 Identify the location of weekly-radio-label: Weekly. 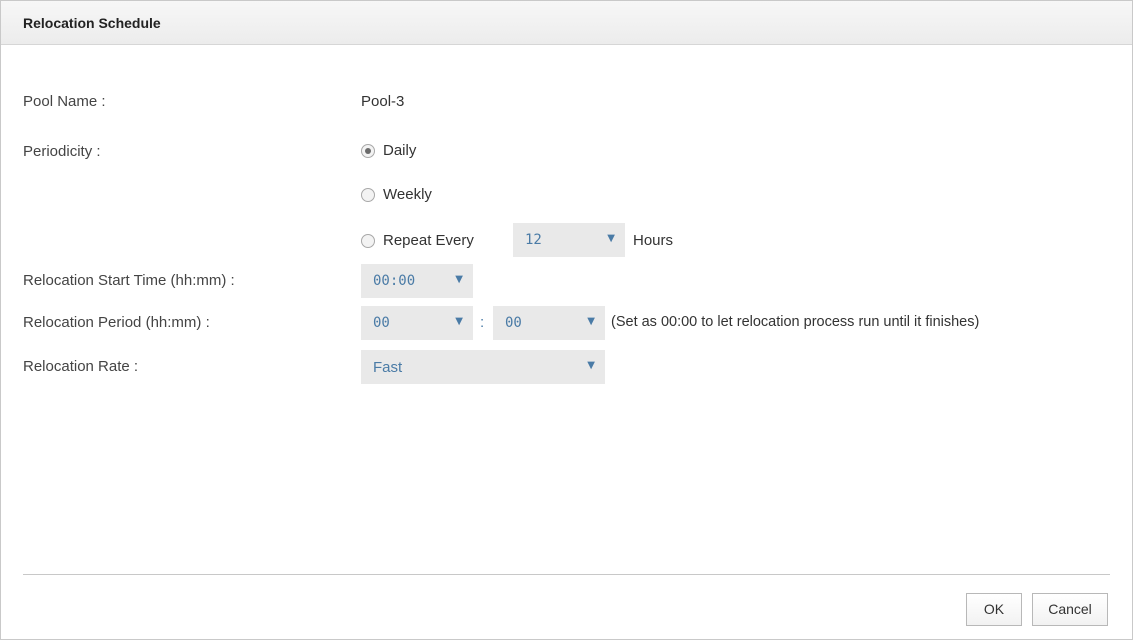
(407, 194).